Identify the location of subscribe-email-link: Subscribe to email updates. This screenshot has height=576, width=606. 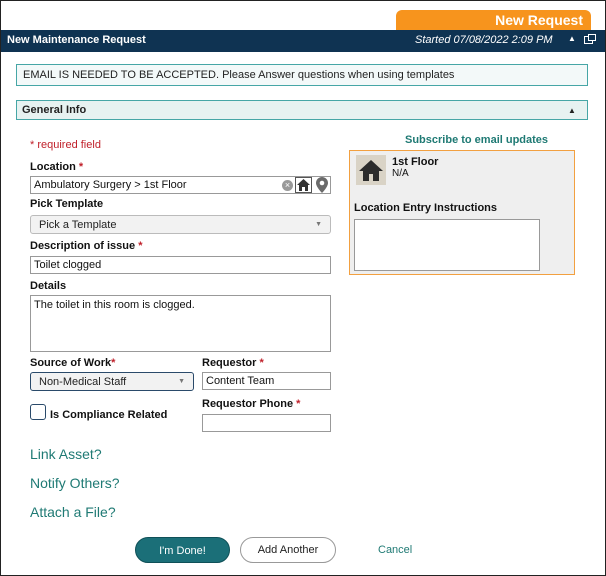
(476, 140).